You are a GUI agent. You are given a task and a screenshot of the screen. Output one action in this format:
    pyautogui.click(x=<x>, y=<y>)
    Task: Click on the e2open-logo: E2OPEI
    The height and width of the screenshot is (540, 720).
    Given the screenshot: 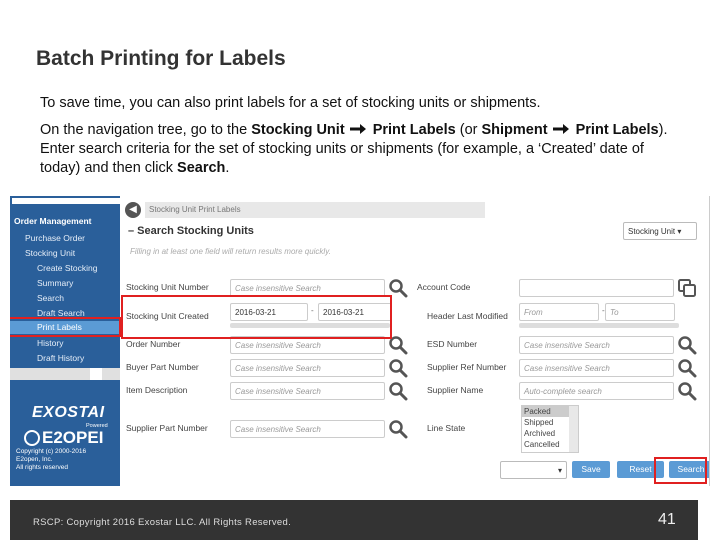 What is the action you would take?
    pyautogui.click(x=63, y=438)
    